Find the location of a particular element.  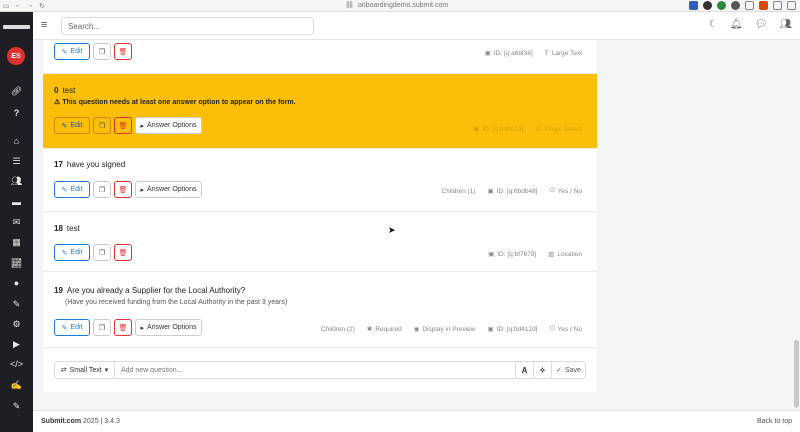

meta-type: ⏻ Yes / No is located at coordinates (566, 191).